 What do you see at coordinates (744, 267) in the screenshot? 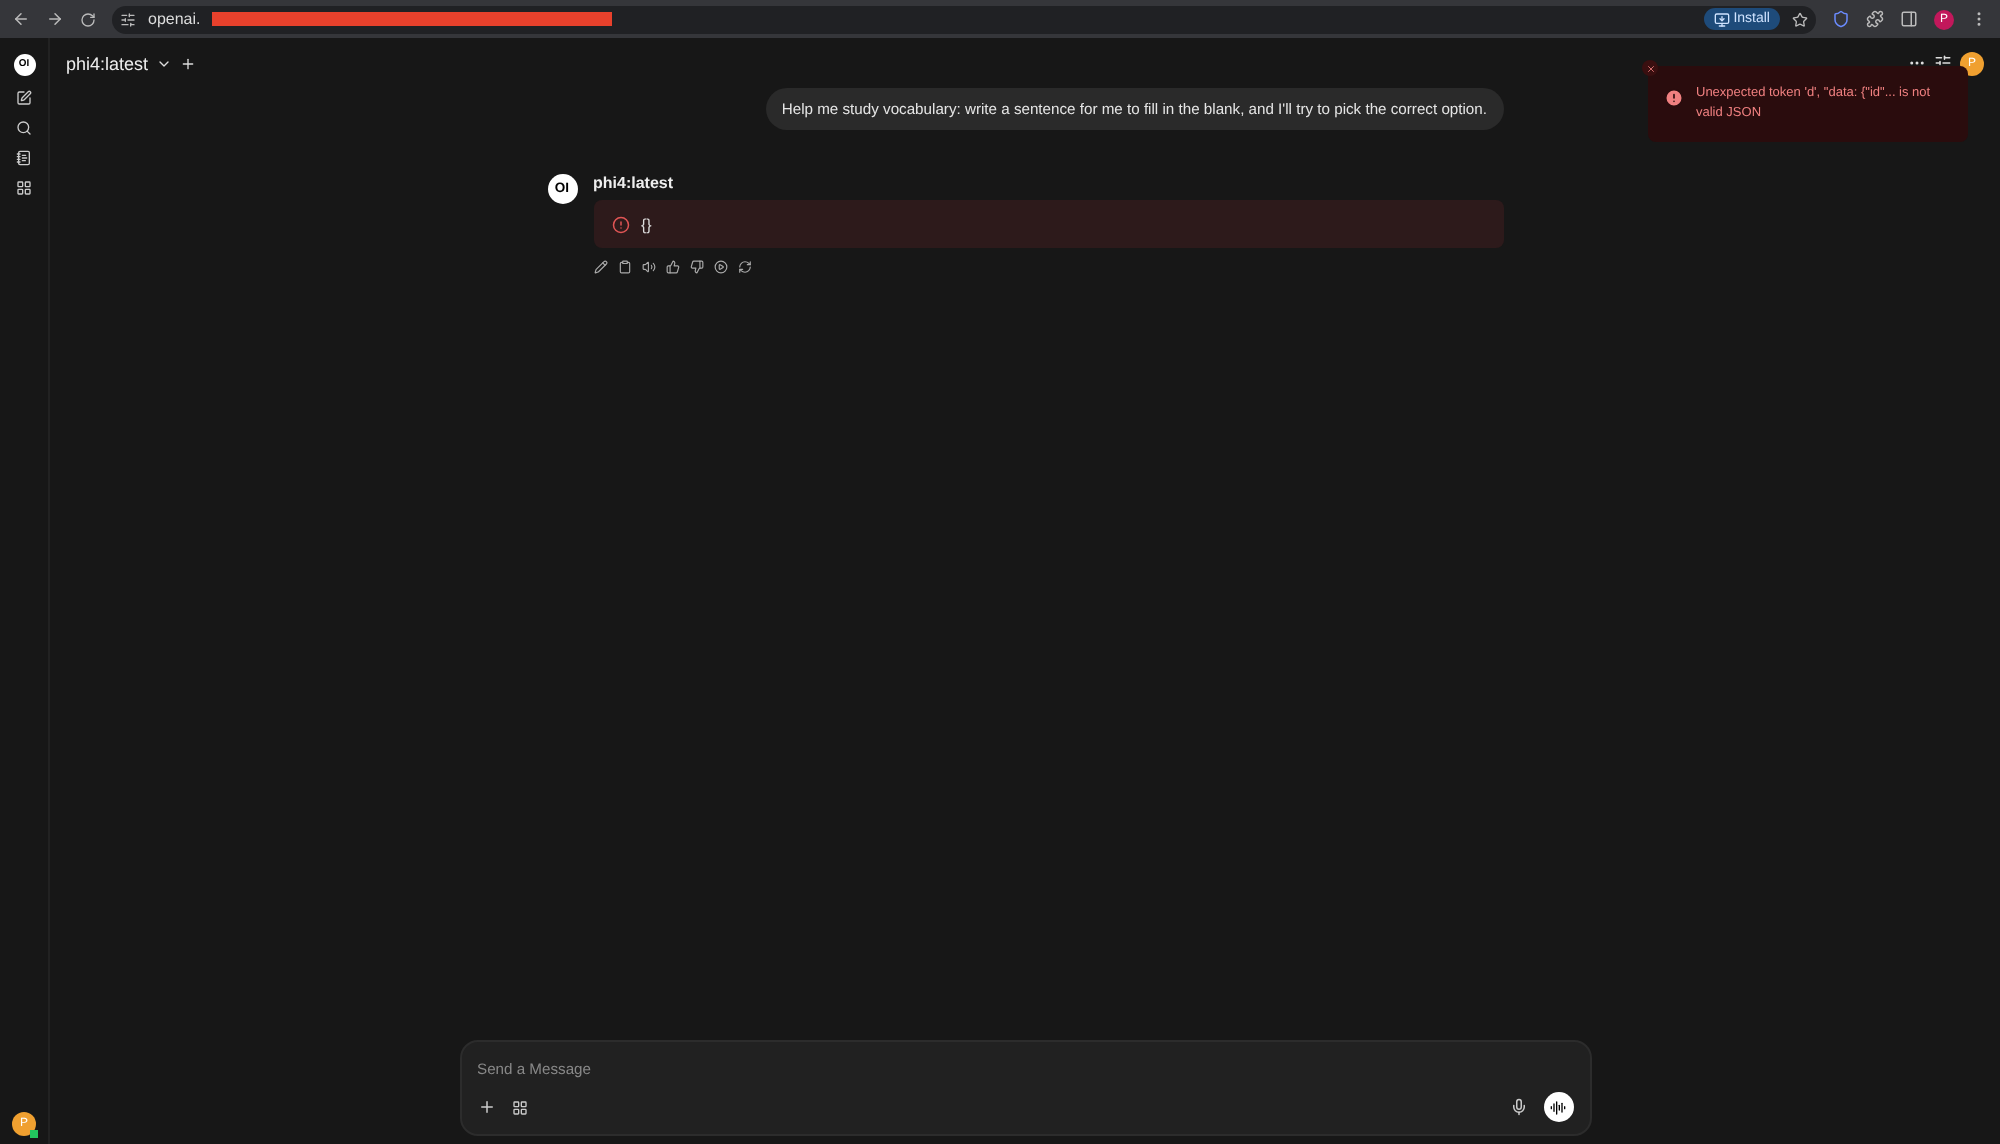
I see `regenerate-icon` at bounding box center [744, 267].